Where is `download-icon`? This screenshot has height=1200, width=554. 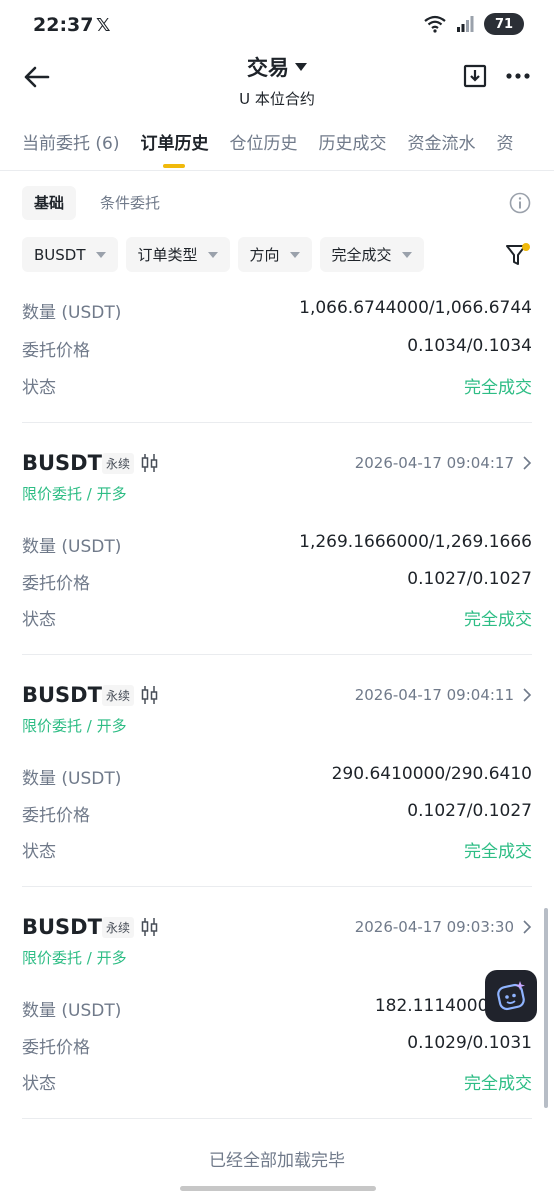
download-icon is located at coordinates (475, 76).